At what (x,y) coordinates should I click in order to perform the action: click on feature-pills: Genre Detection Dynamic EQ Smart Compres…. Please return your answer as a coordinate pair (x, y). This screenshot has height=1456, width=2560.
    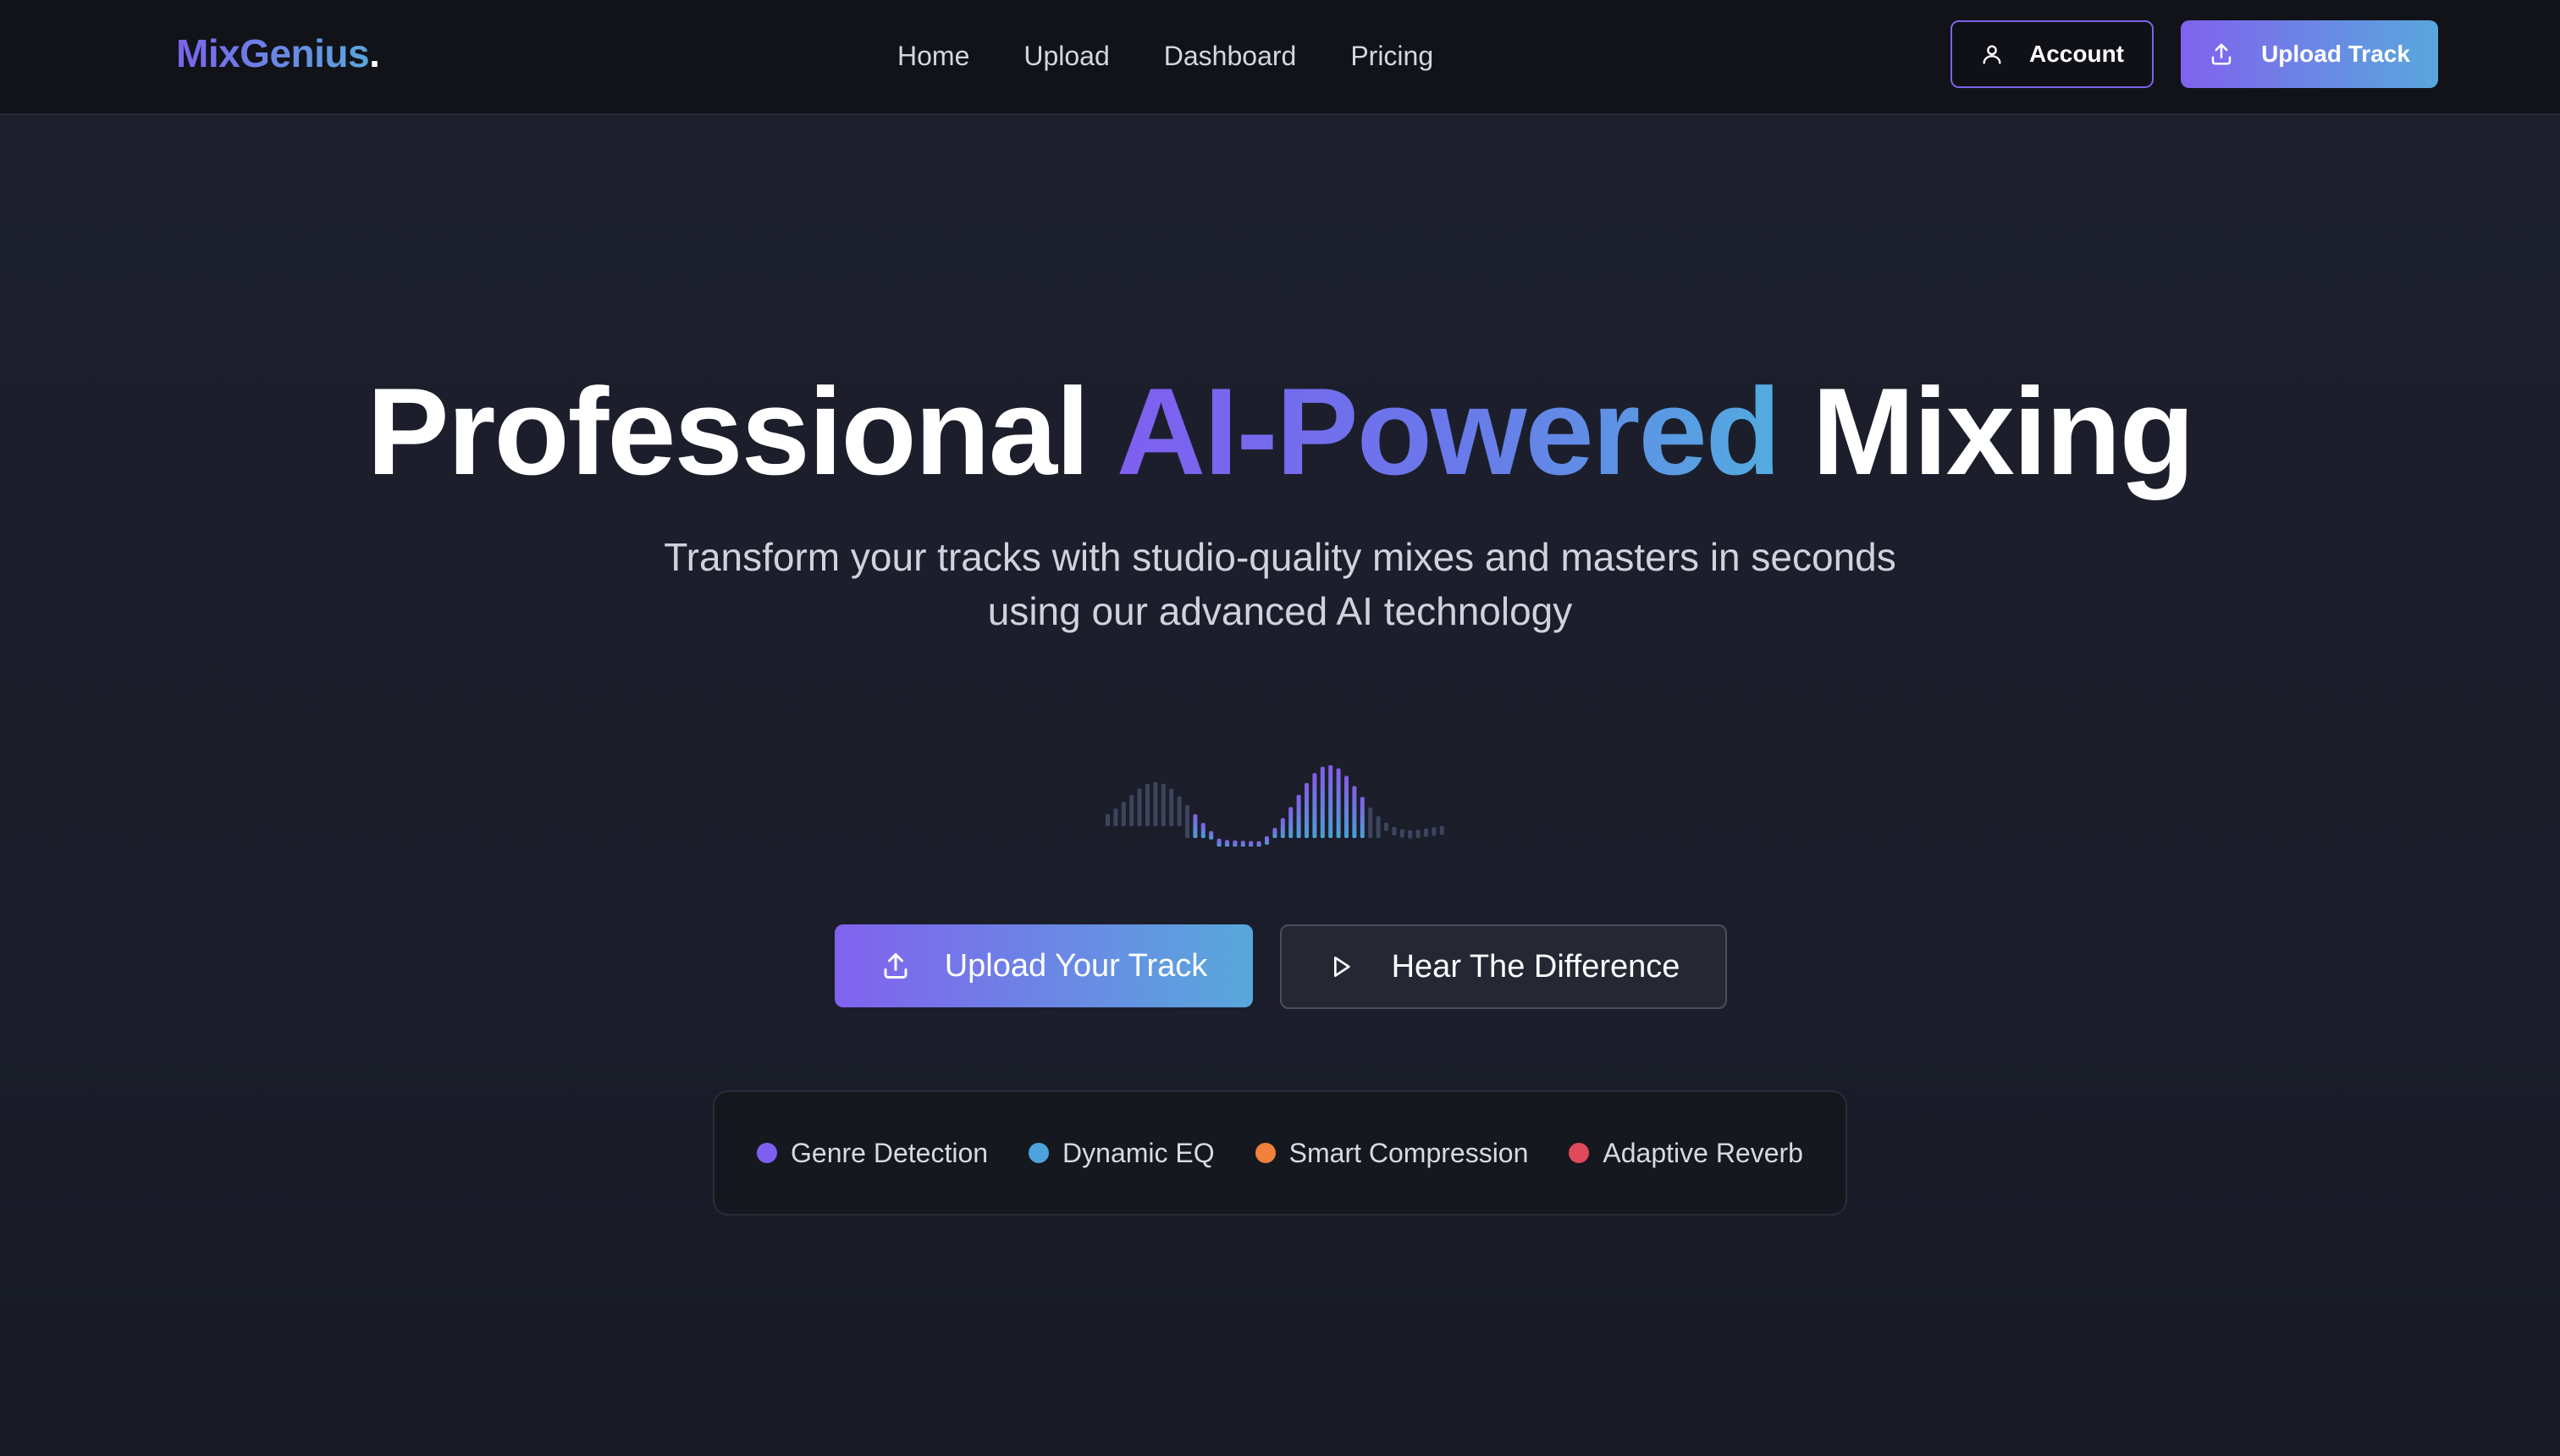
    Looking at the image, I should click on (1280, 1153).